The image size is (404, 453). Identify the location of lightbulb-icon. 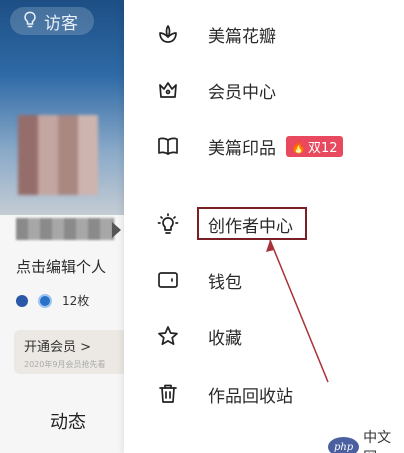
(168, 224).